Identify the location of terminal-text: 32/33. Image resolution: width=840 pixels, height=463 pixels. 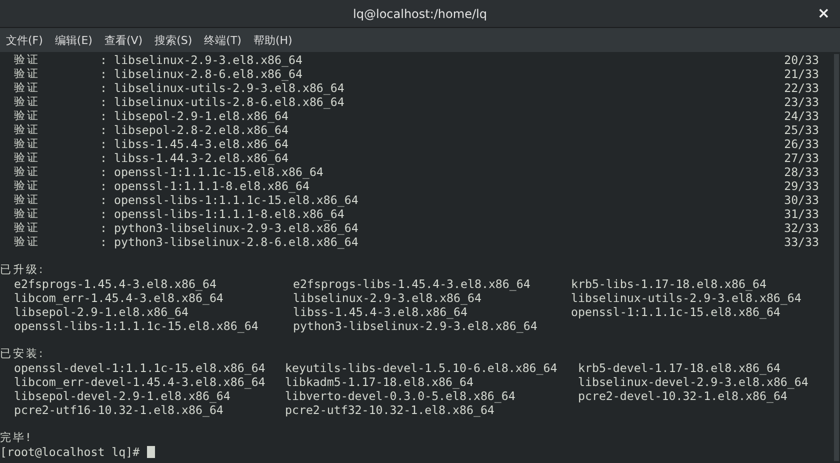
(801, 228).